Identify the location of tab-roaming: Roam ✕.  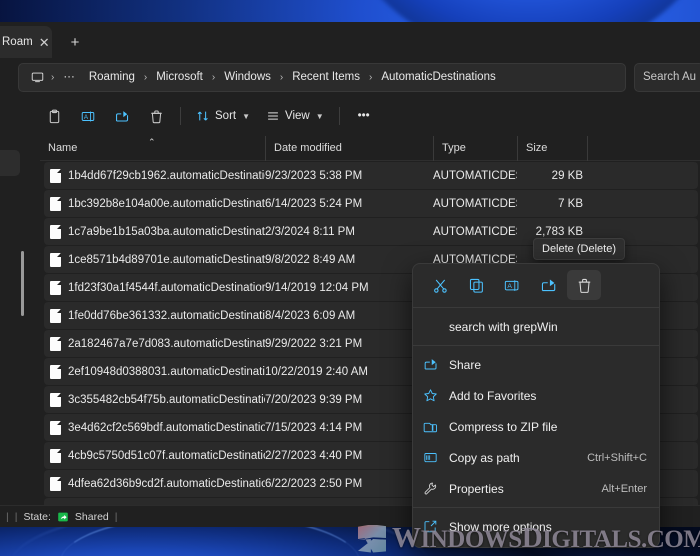
(26, 42).